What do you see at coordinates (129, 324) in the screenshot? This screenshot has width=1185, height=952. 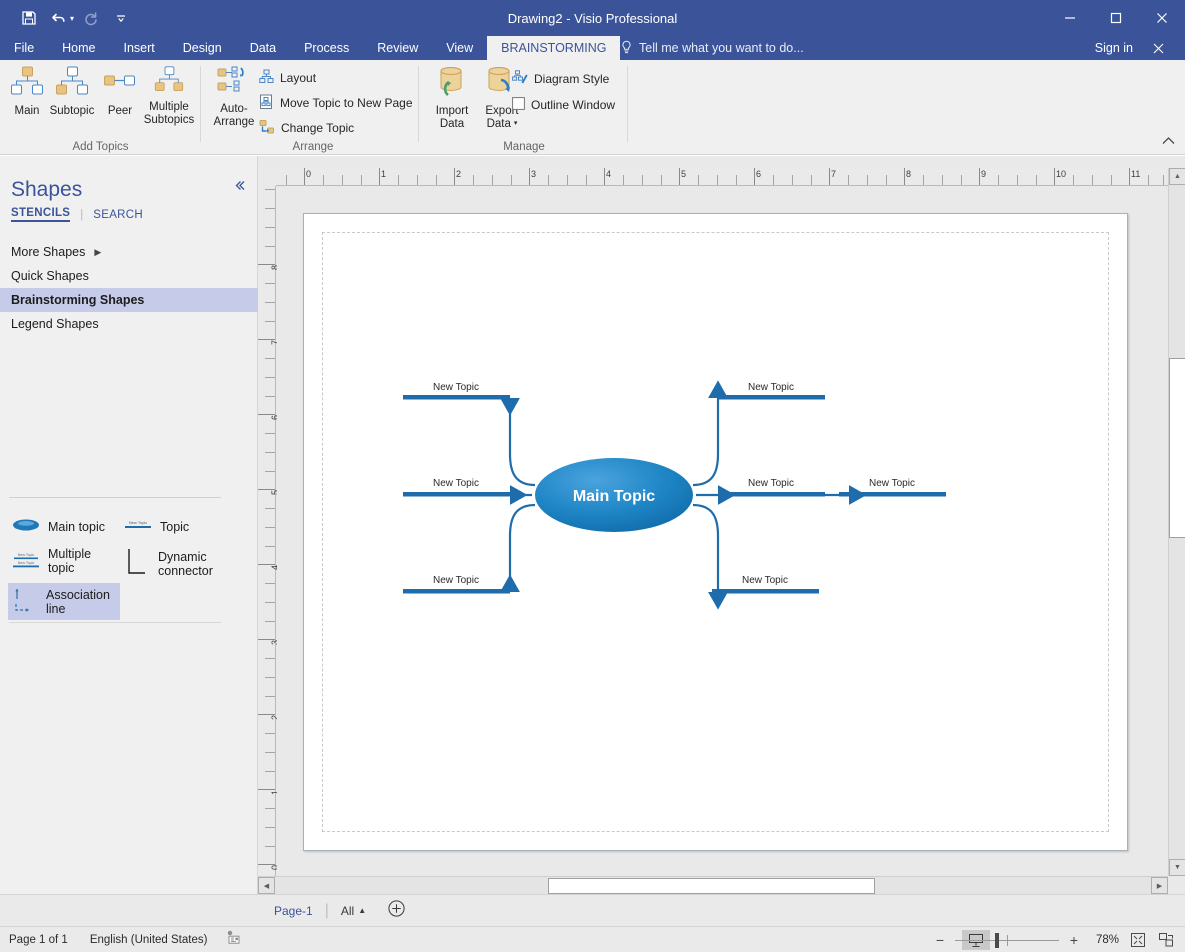 I see `stencil-item-legend-shapes: Legend Shapes` at bounding box center [129, 324].